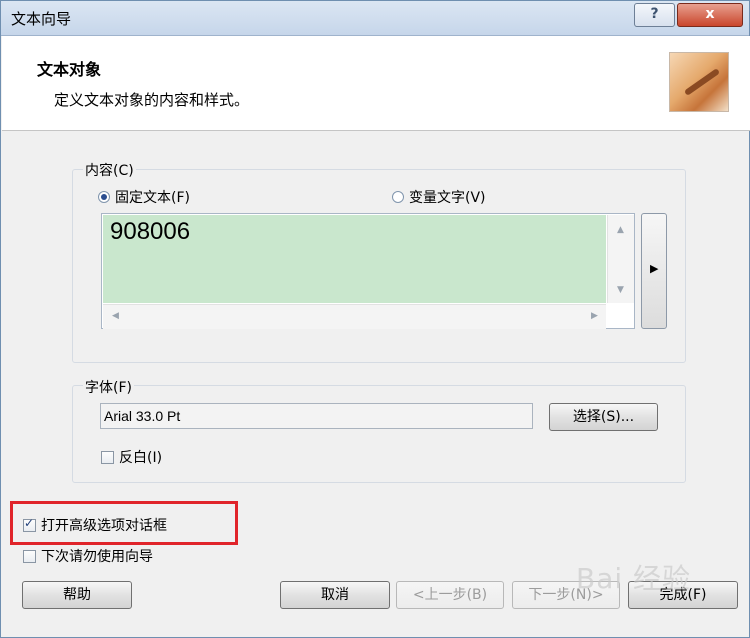  Describe the element at coordinates (335, 595) in the screenshot. I see `cancel-button: 取消` at that location.